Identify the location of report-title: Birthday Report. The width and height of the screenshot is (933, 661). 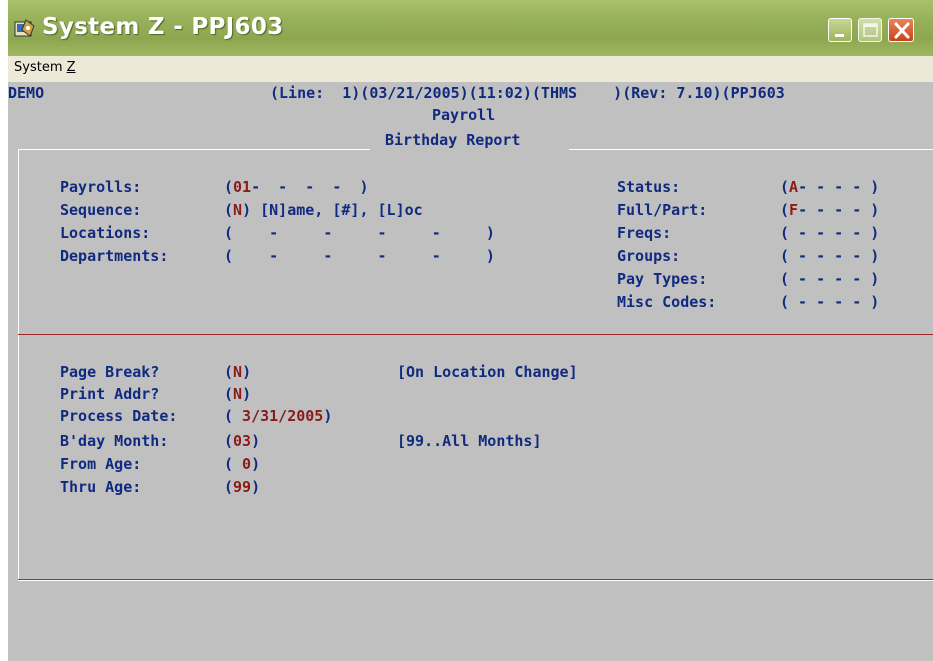
(453, 140).